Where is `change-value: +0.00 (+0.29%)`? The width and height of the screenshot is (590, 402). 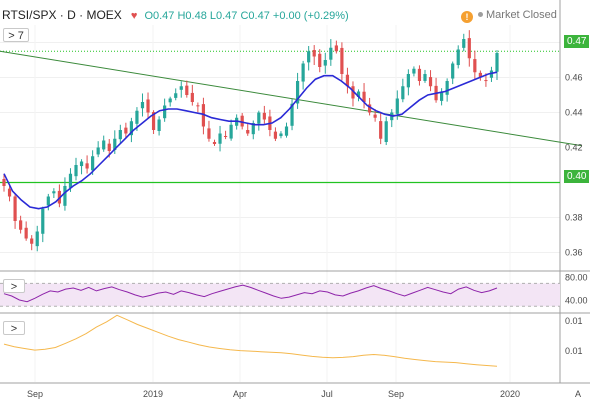
change-value: +0.00 (+0.29%) is located at coordinates (310, 16).